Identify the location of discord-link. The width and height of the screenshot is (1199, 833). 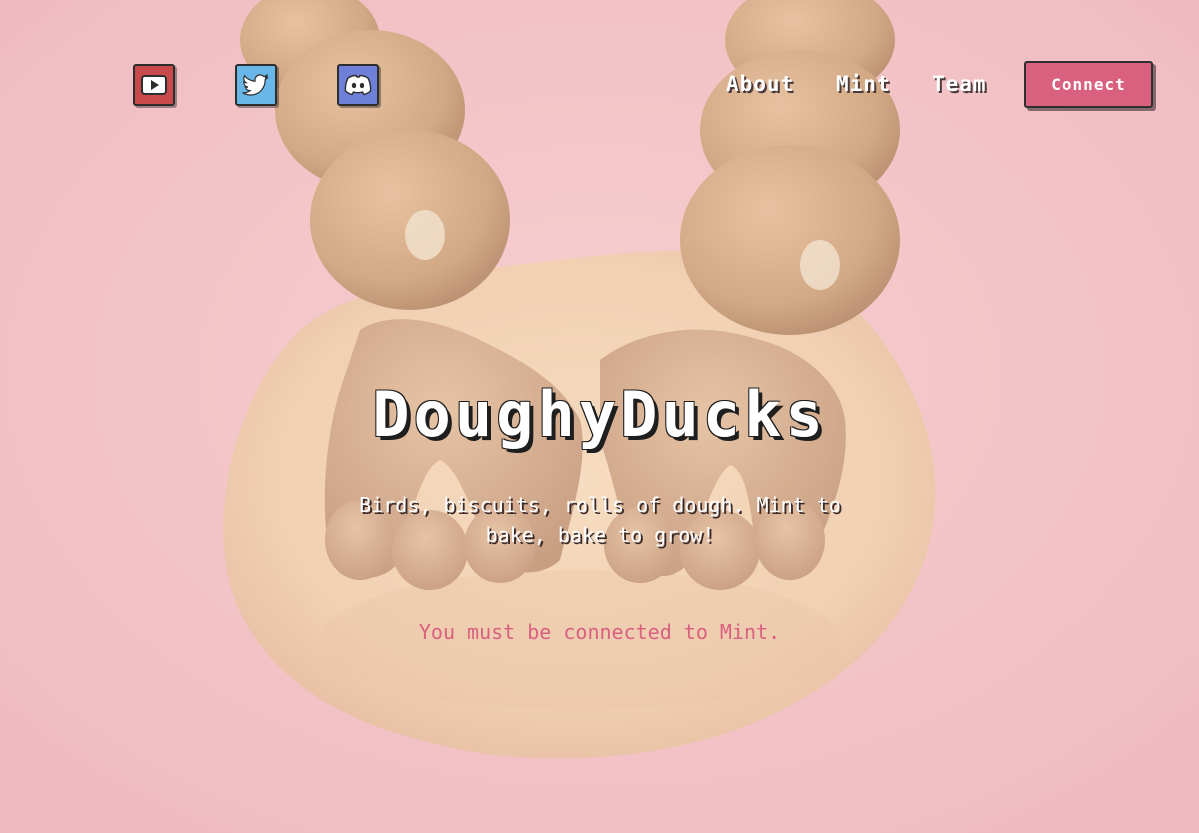
(358, 85).